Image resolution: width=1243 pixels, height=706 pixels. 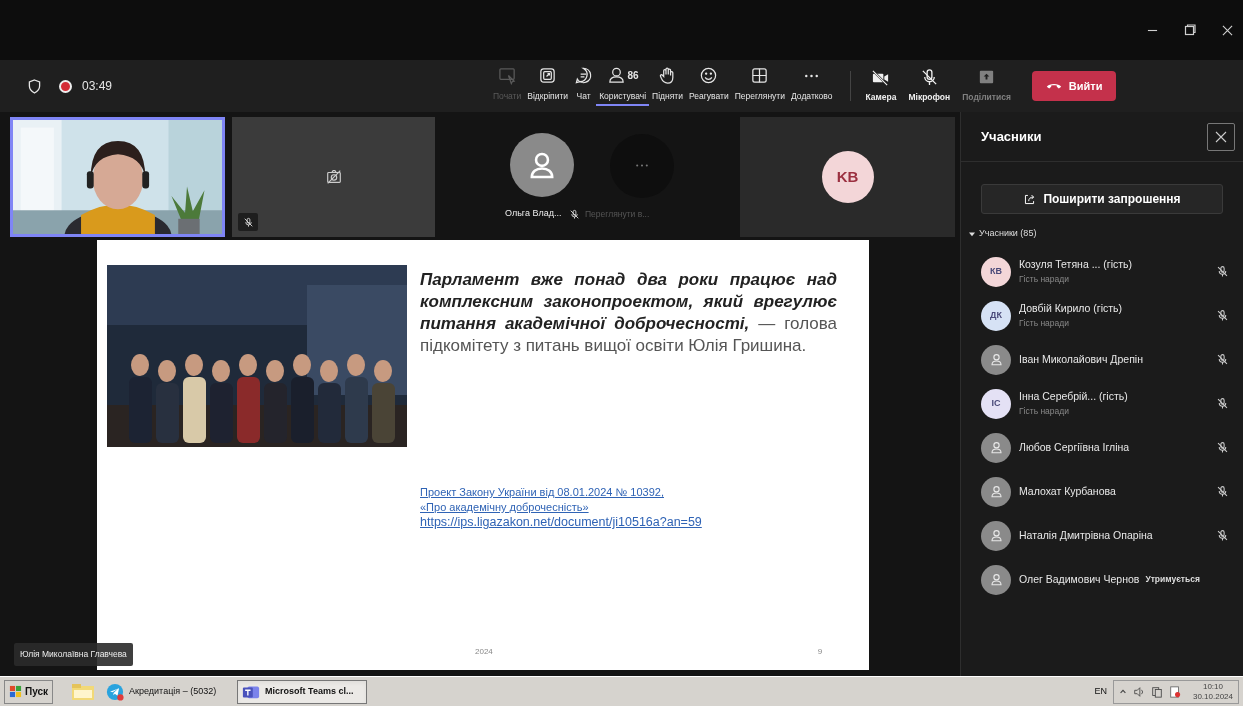 What do you see at coordinates (1086, 535) in the screenshot?
I see `participant-name: Наталія Дмитрівна Опаріна` at bounding box center [1086, 535].